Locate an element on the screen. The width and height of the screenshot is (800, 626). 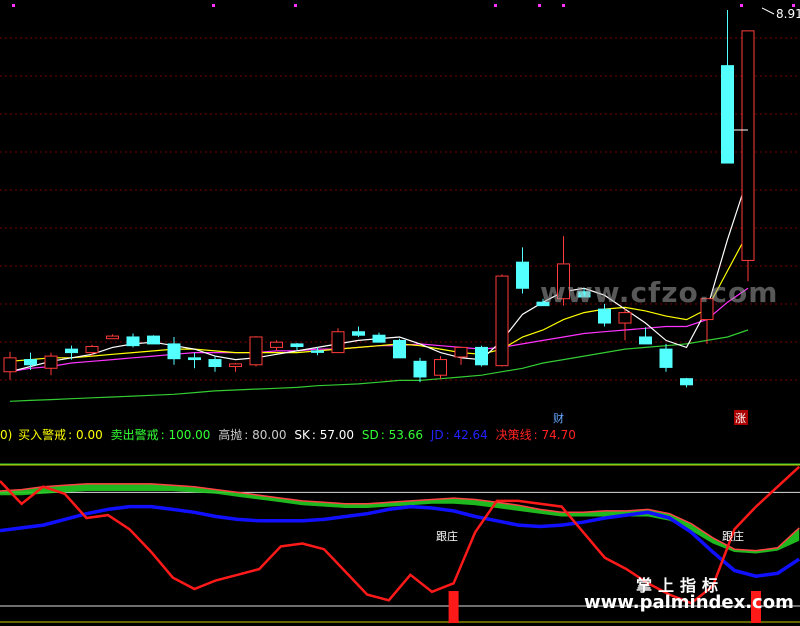
price-peak-pointer is located at coordinates (768, 11).